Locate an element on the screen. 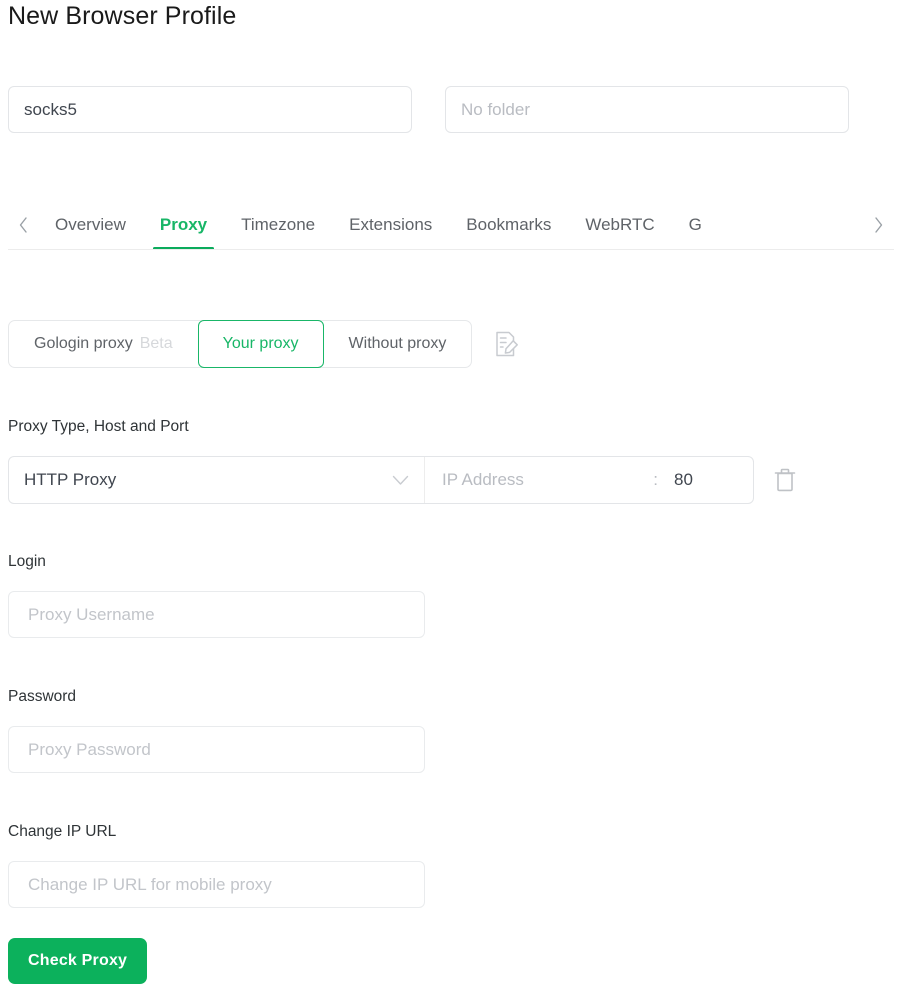 This screenshot has height=993, width=910. tab-overview-label: Overview is located at coordinates (90, 224).